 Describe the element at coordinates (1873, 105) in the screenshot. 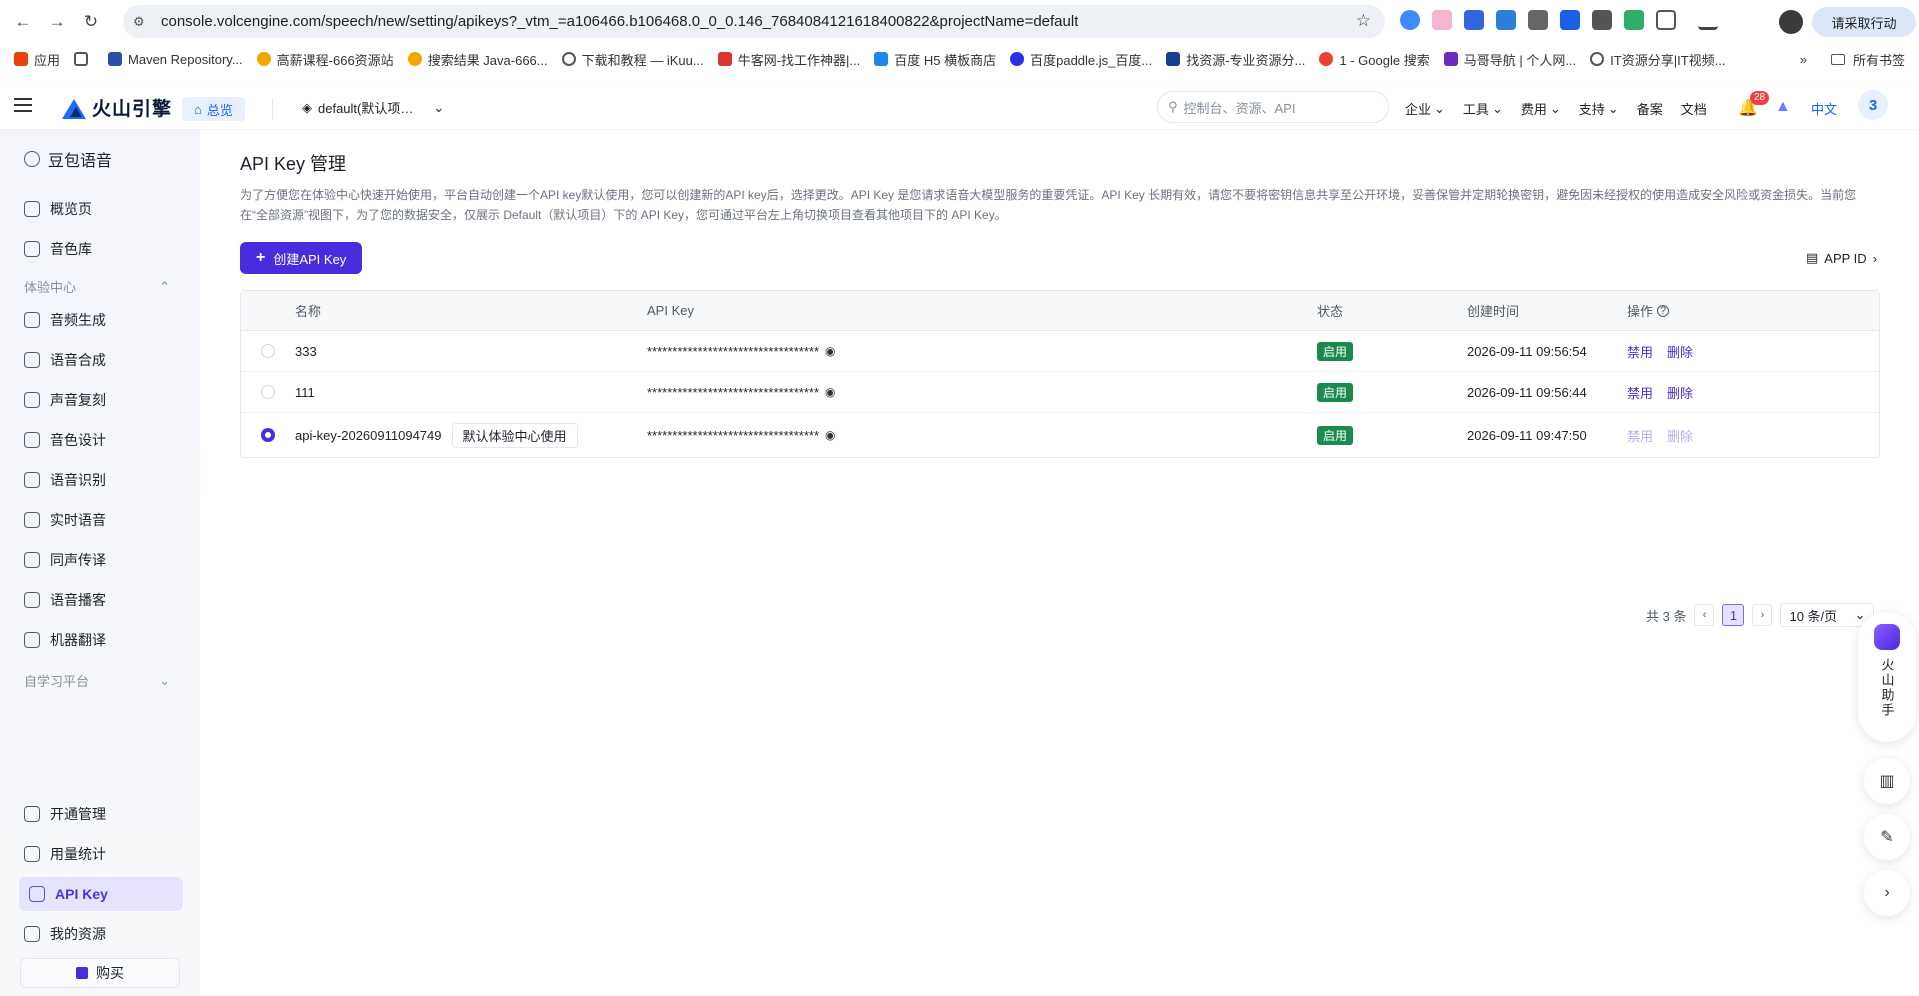

I see `user-avatar: 3` at that location.